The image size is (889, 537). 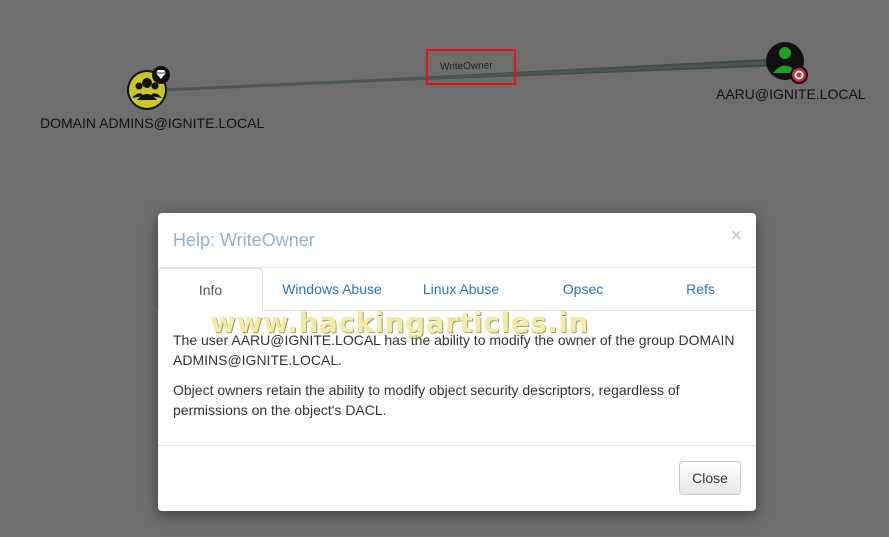 What do you see at coordinates (699, 289) in the screenshot?
I see `tab-refs: Refs` at bounding box center [699, 289].